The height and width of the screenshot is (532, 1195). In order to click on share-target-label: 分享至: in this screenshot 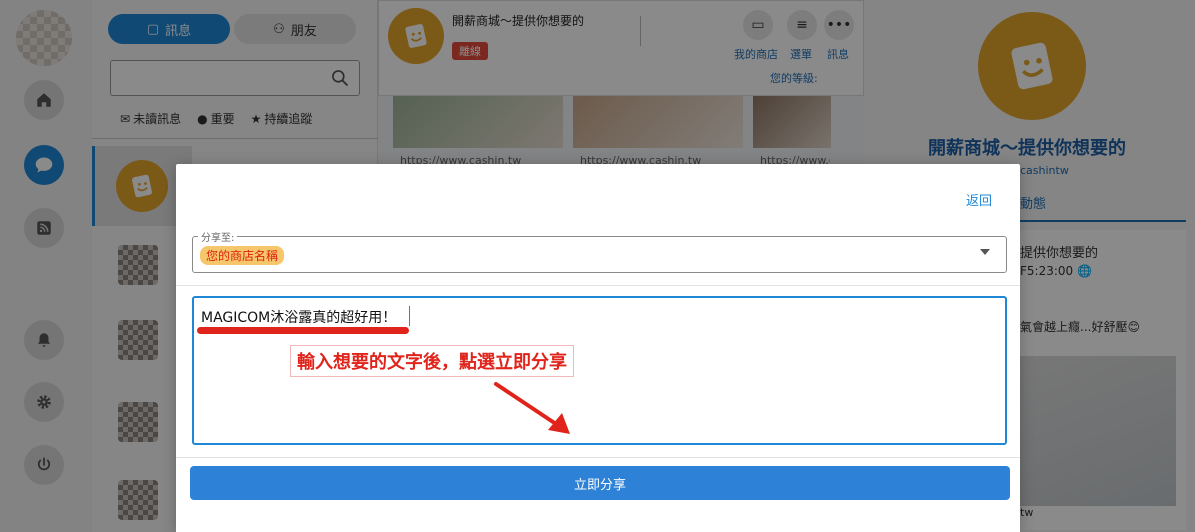, I will do `click(218, 236)`.